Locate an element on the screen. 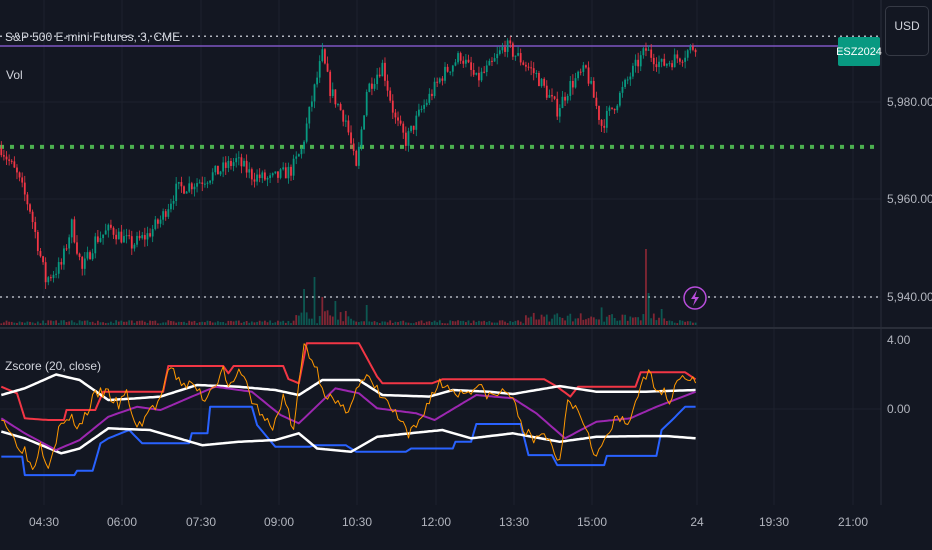 The height and width of the screenshot is (550, 932). time-label: 12:00 is located at coordinates (436, 522).